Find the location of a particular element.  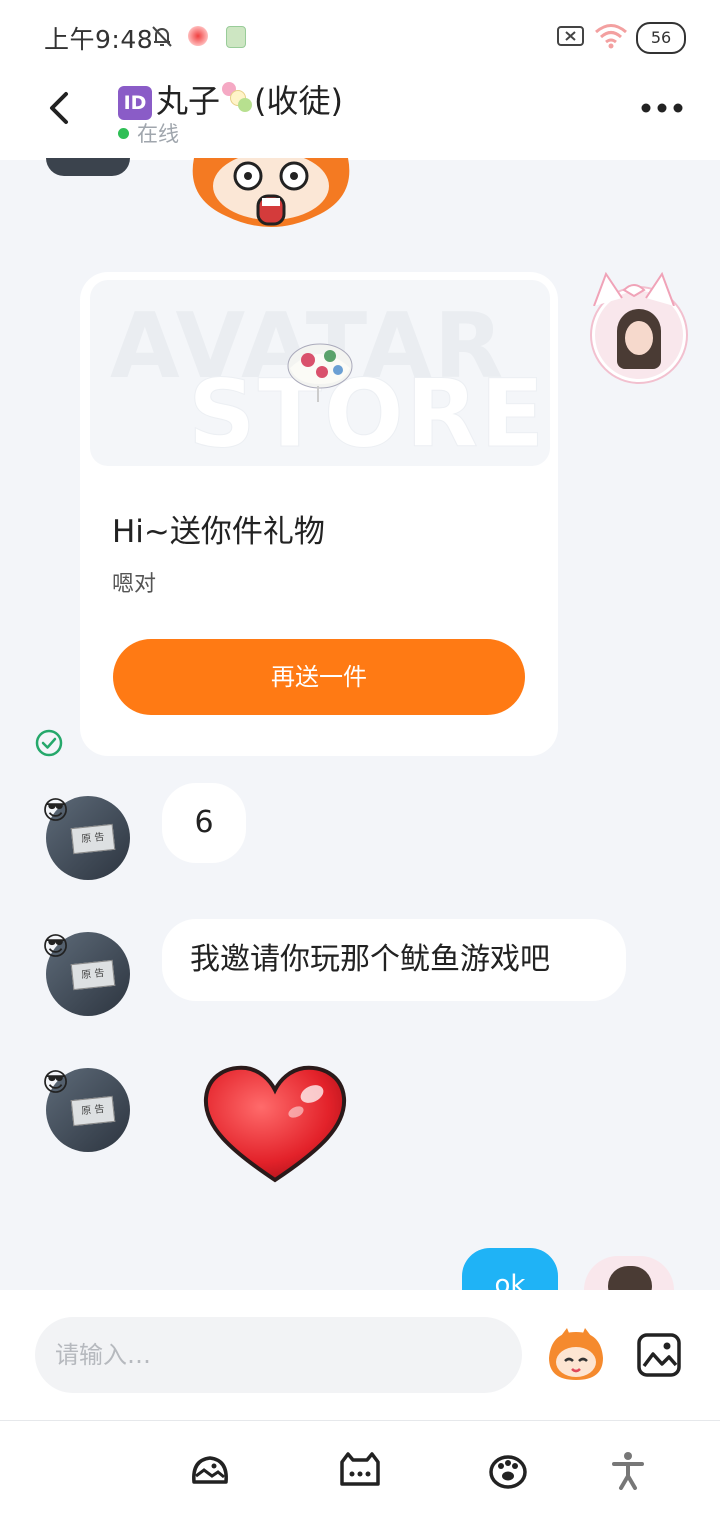

heart-sticker is located at coordinates (275, 1125).